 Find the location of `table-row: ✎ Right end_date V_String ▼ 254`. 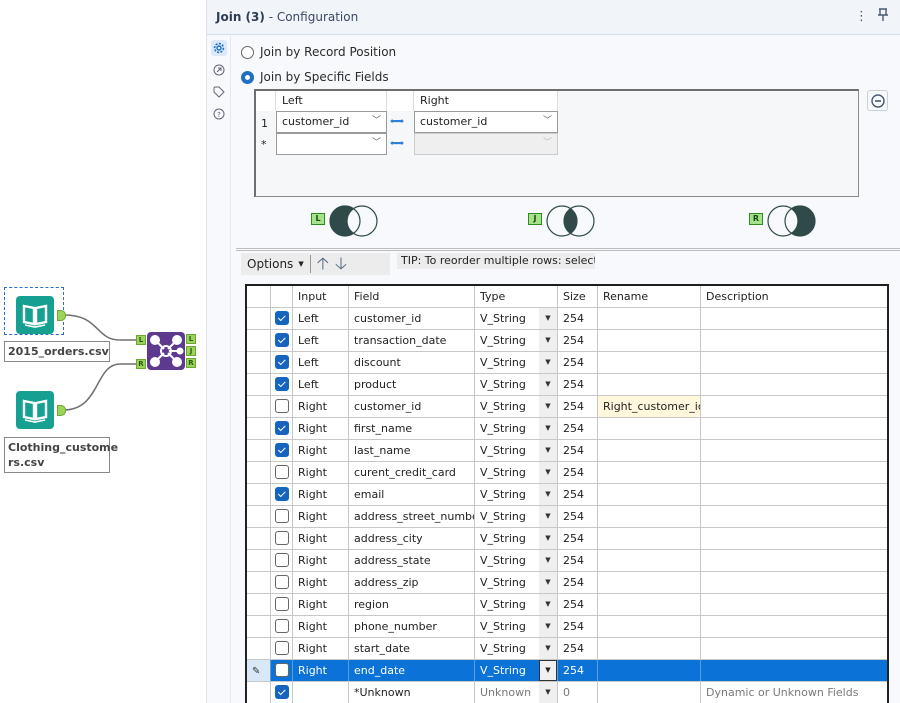

table-row: ✎ Right end_date V_String ▼ 254 is located at coordinates (567, 671).